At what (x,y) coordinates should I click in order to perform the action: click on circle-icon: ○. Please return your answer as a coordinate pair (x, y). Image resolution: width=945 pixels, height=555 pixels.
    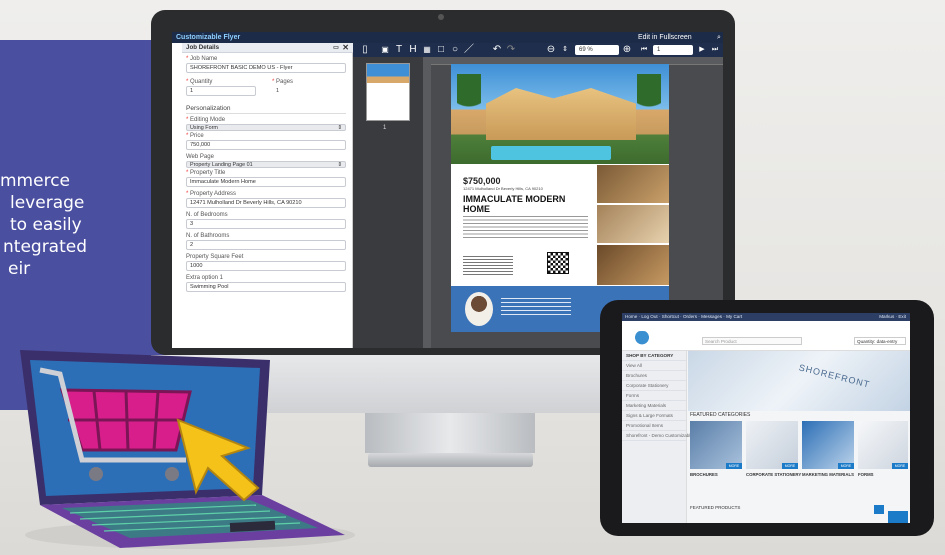
    Looking at the image, I should click on (455, 50).